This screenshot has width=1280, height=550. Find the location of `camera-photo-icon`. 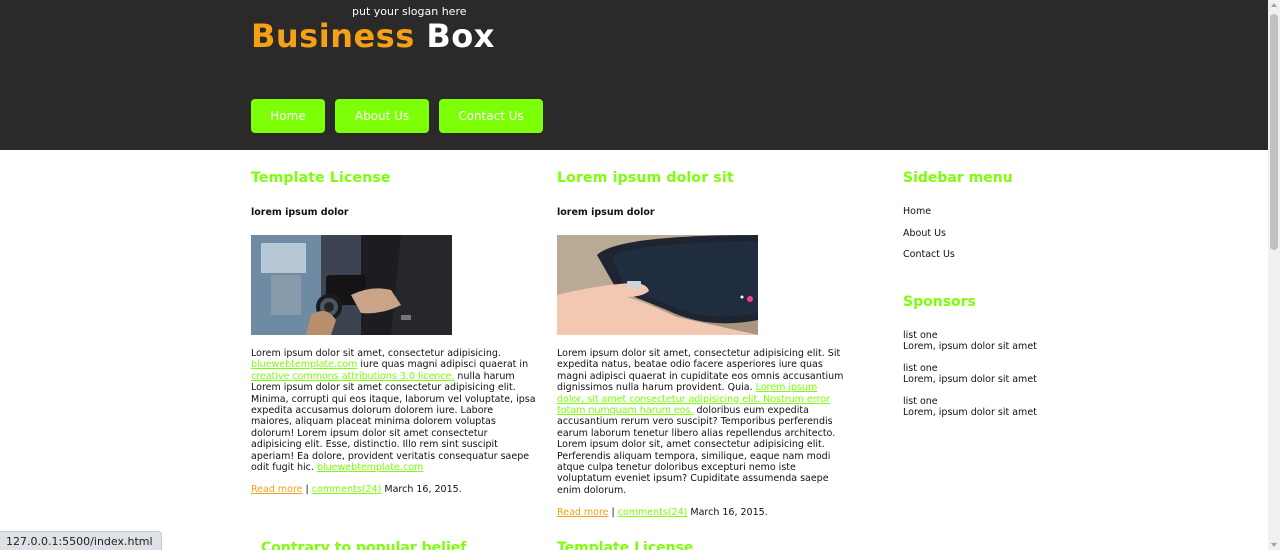

camera-photo-icon is located at coordinates (351, 285).